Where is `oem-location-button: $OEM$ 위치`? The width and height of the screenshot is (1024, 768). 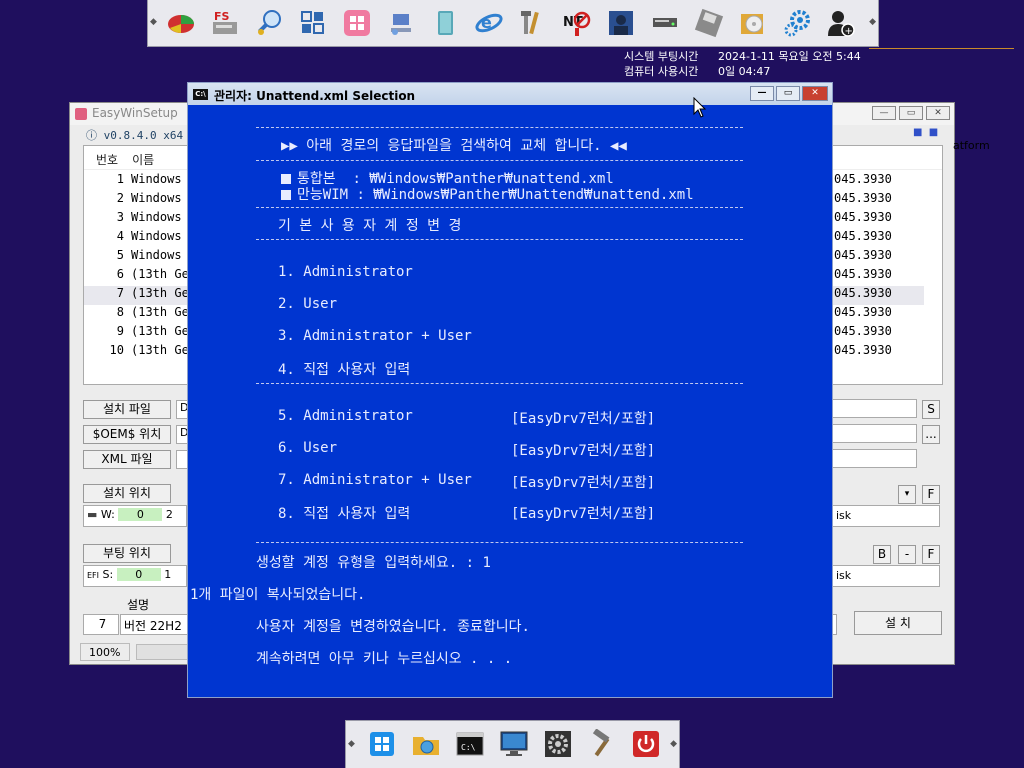
oem-location-button: $OEM$ 위치 is located at coordinates (127, 434).